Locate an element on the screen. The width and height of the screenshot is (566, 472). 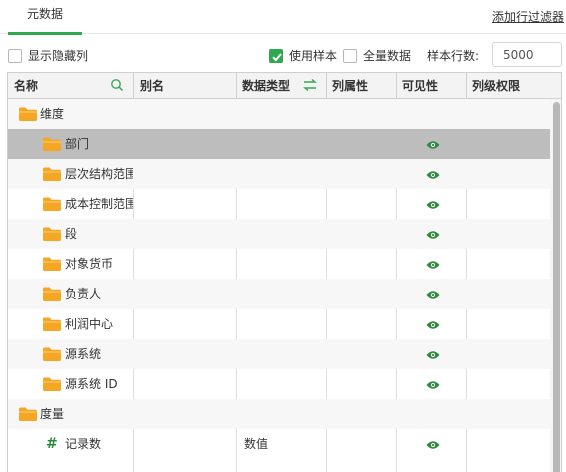
table-row: 负责人 is located at coordinates (279, 294).